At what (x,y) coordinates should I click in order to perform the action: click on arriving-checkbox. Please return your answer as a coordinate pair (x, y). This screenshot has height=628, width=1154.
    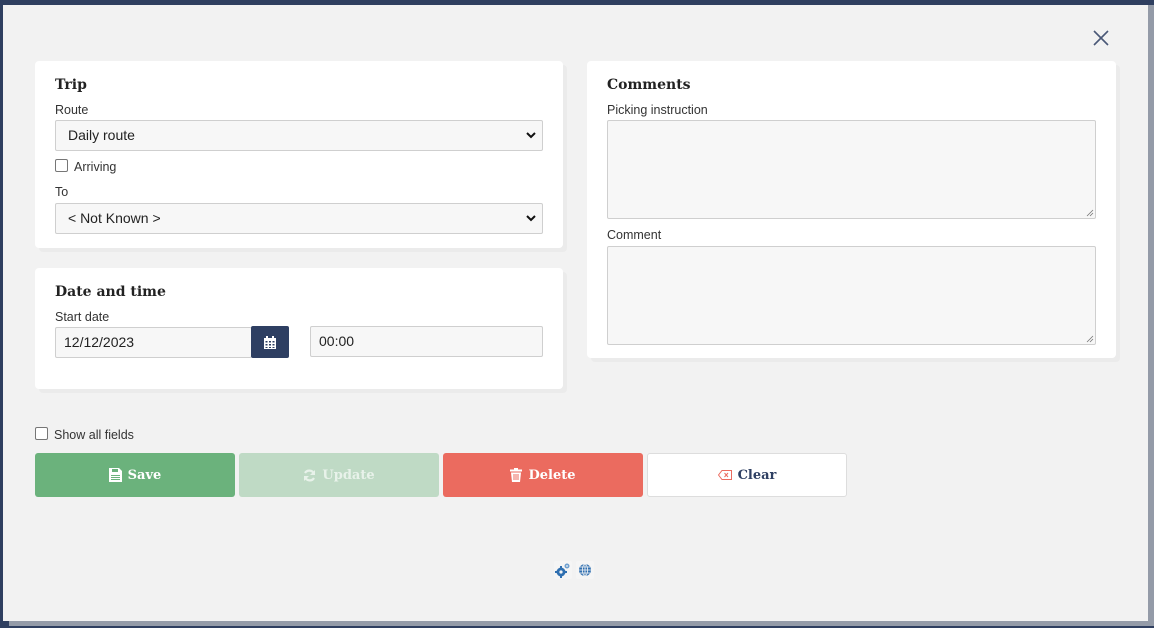
    Looking at the image, I should click on (61, 165).